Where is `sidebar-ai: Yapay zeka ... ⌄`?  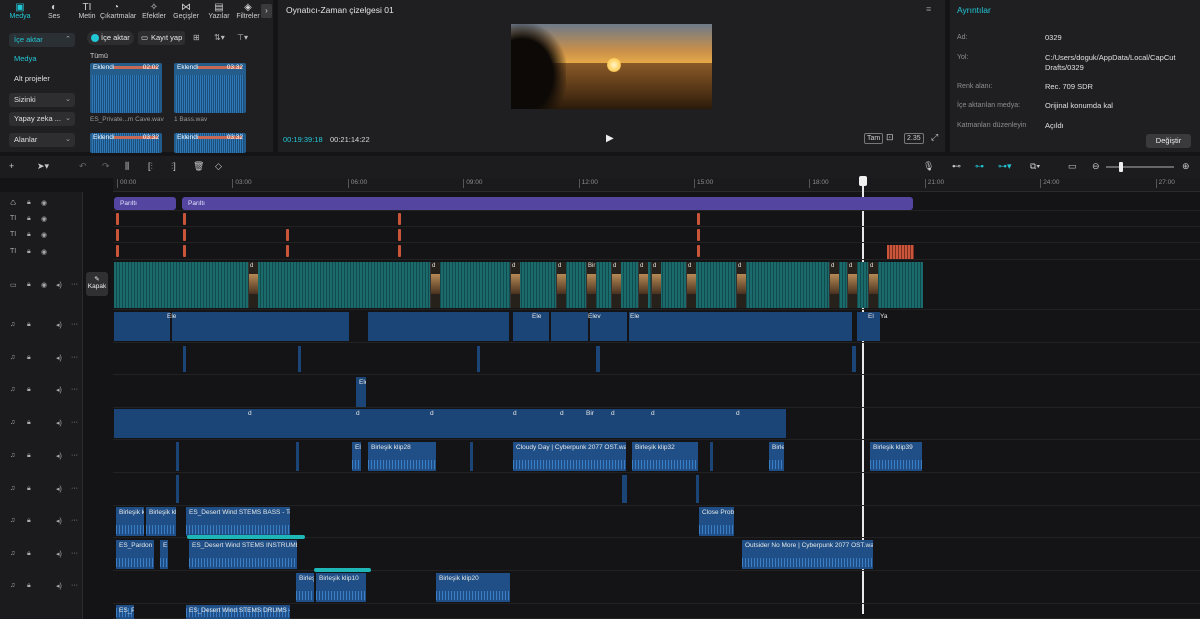 sidebar-ai: Yapay zeka ... ⌄ is located at coordinates (42, 119).